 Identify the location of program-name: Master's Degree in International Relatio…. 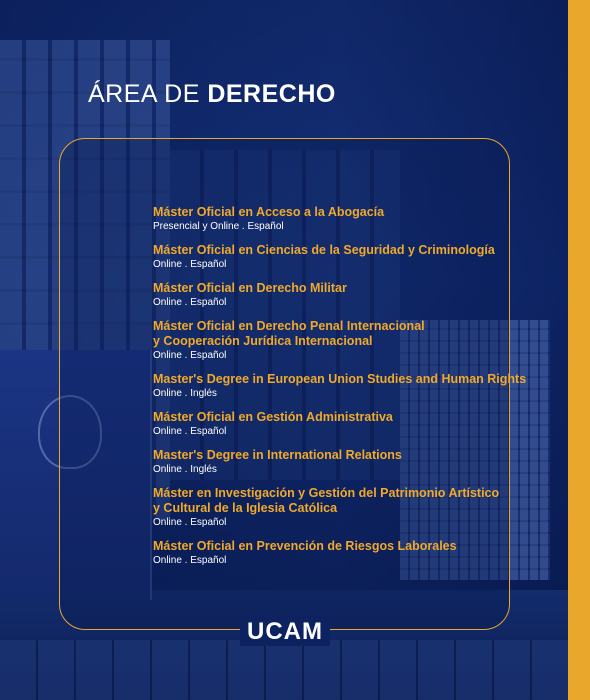
(343, 455).